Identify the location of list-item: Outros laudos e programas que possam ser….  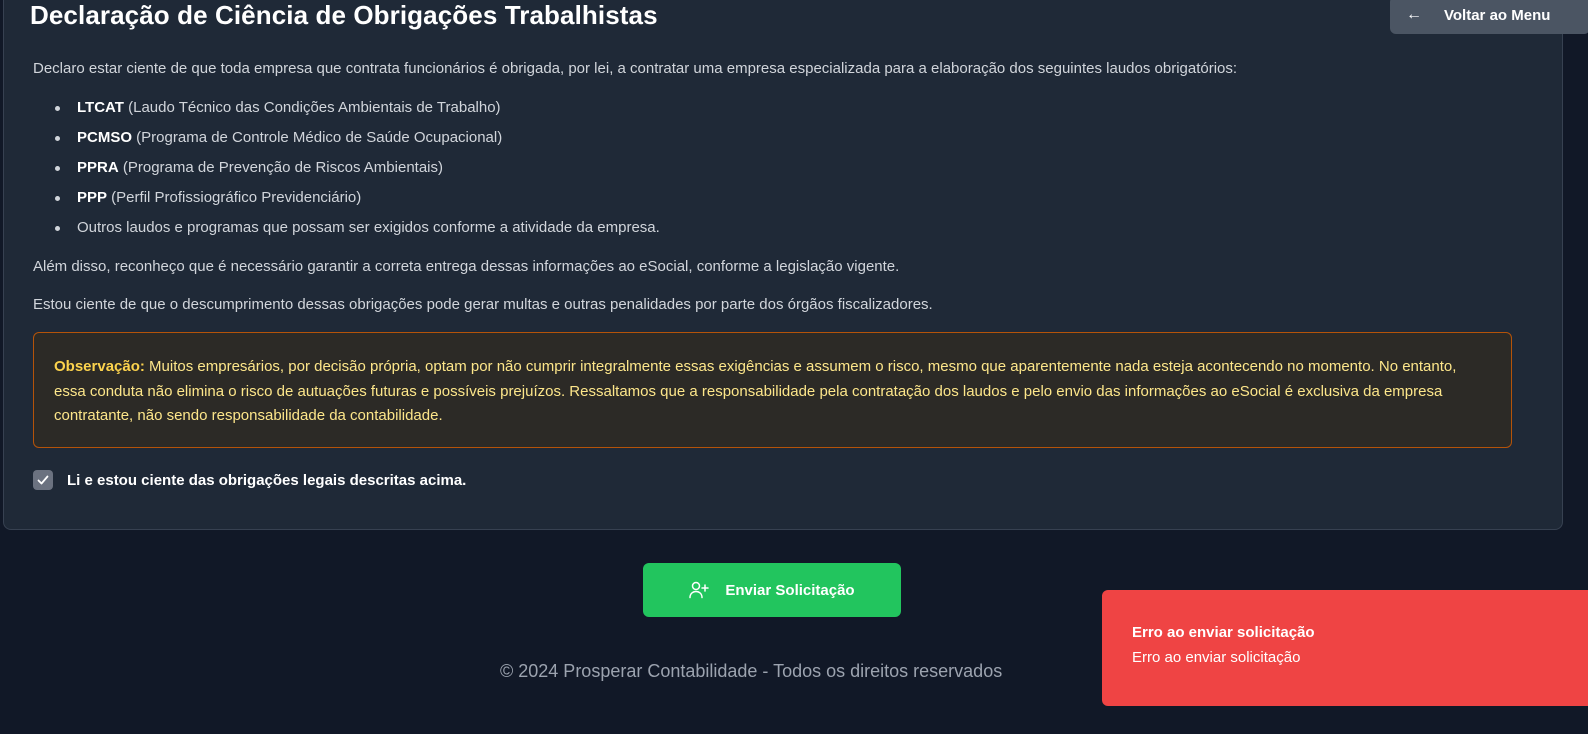
(357, 232).